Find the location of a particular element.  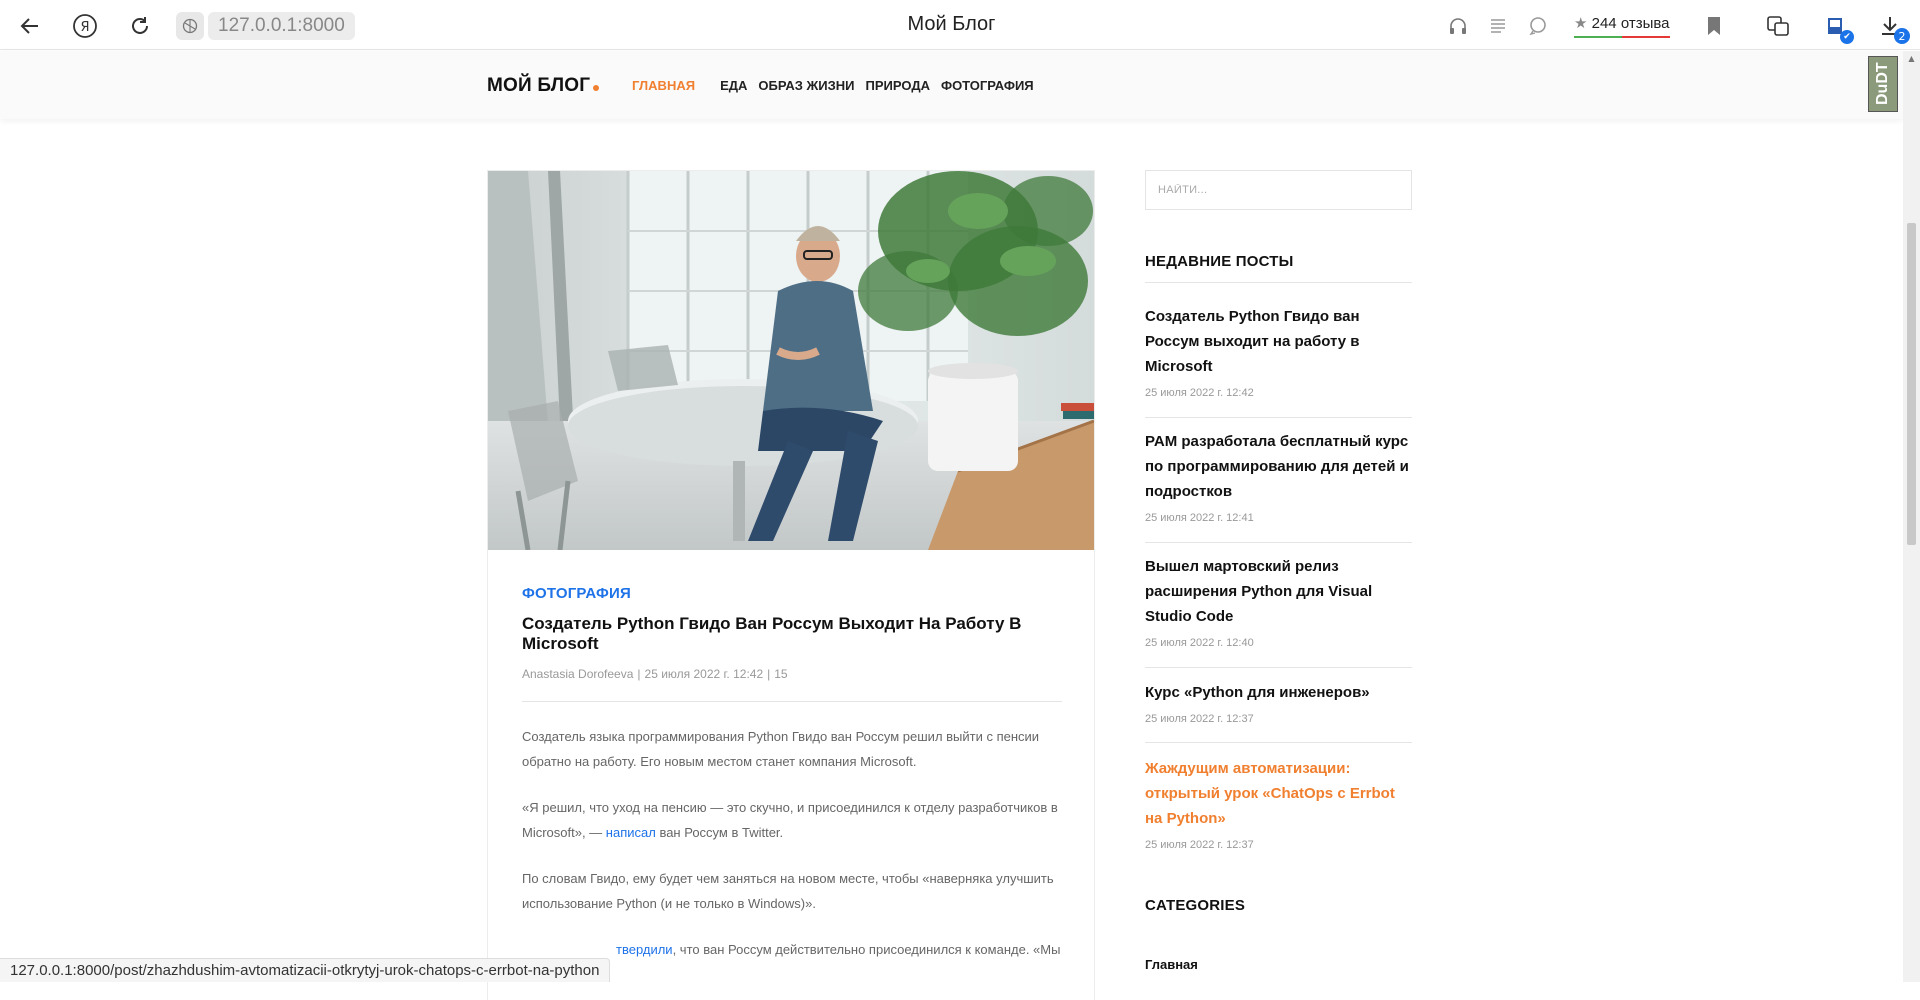

site-logo: МОЙ БЛОГ is located at coordinates (543, 86).